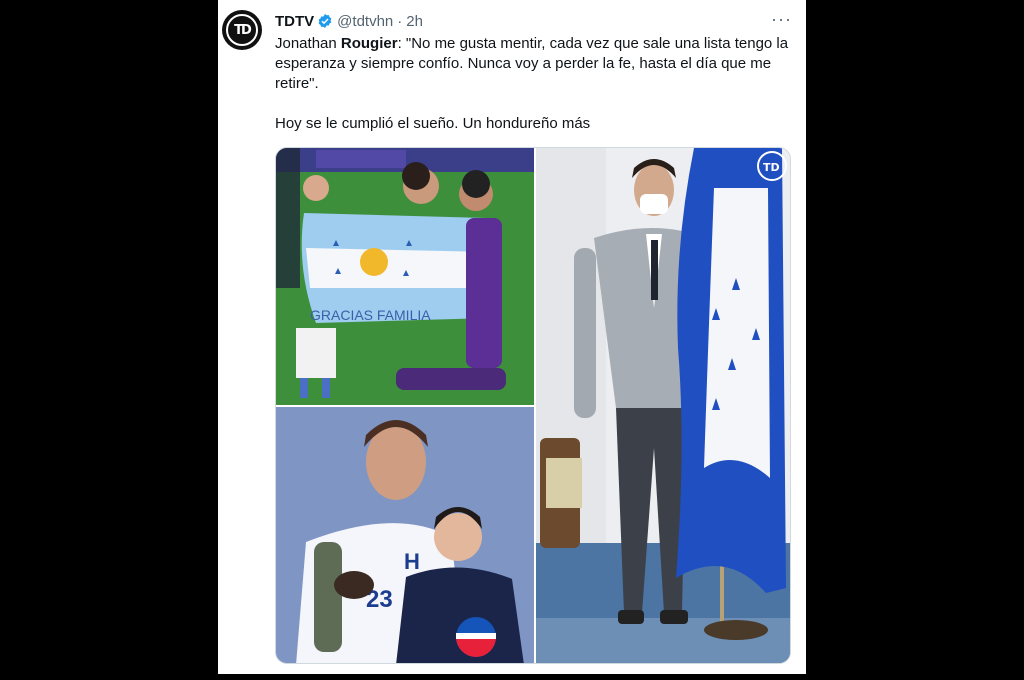 The width and height of the screenshot is (1024, 680). What do you see at coordinates (771, 167) in the screenshot?
I see `watermark-logo: TD` at bounding box center [771, 167].